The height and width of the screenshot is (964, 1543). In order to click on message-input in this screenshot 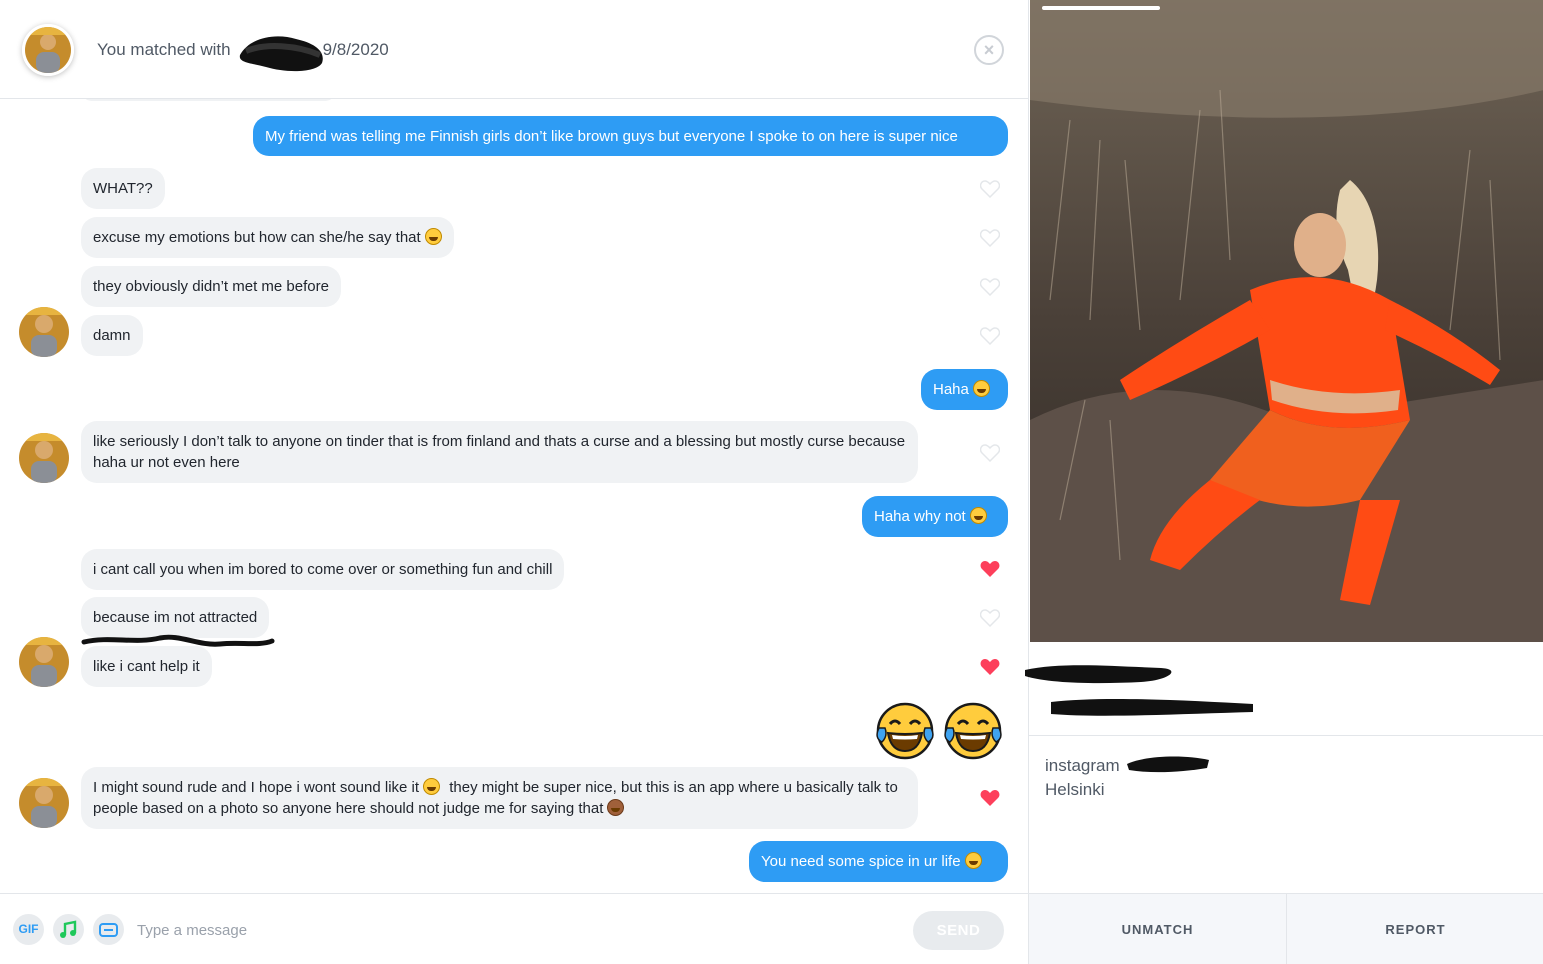, I will do `click(487, 930)`.